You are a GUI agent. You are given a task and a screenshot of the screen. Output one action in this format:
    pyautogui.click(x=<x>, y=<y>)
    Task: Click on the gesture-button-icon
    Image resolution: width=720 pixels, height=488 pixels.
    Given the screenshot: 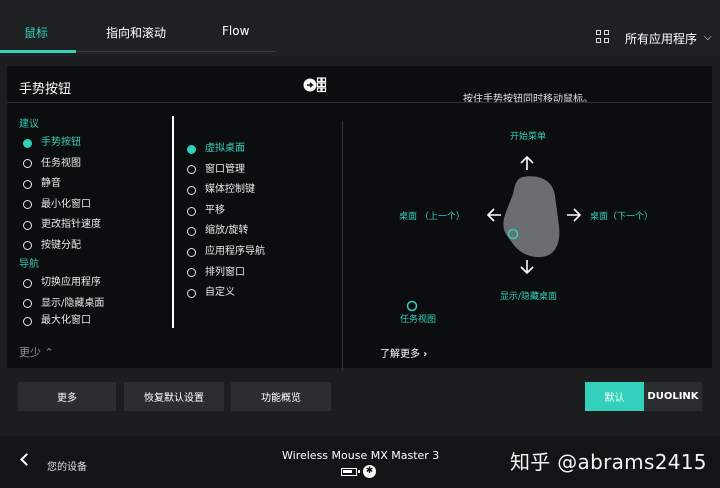 What is the action you would take?
    pyautogui.click(x=315, y=85)
    